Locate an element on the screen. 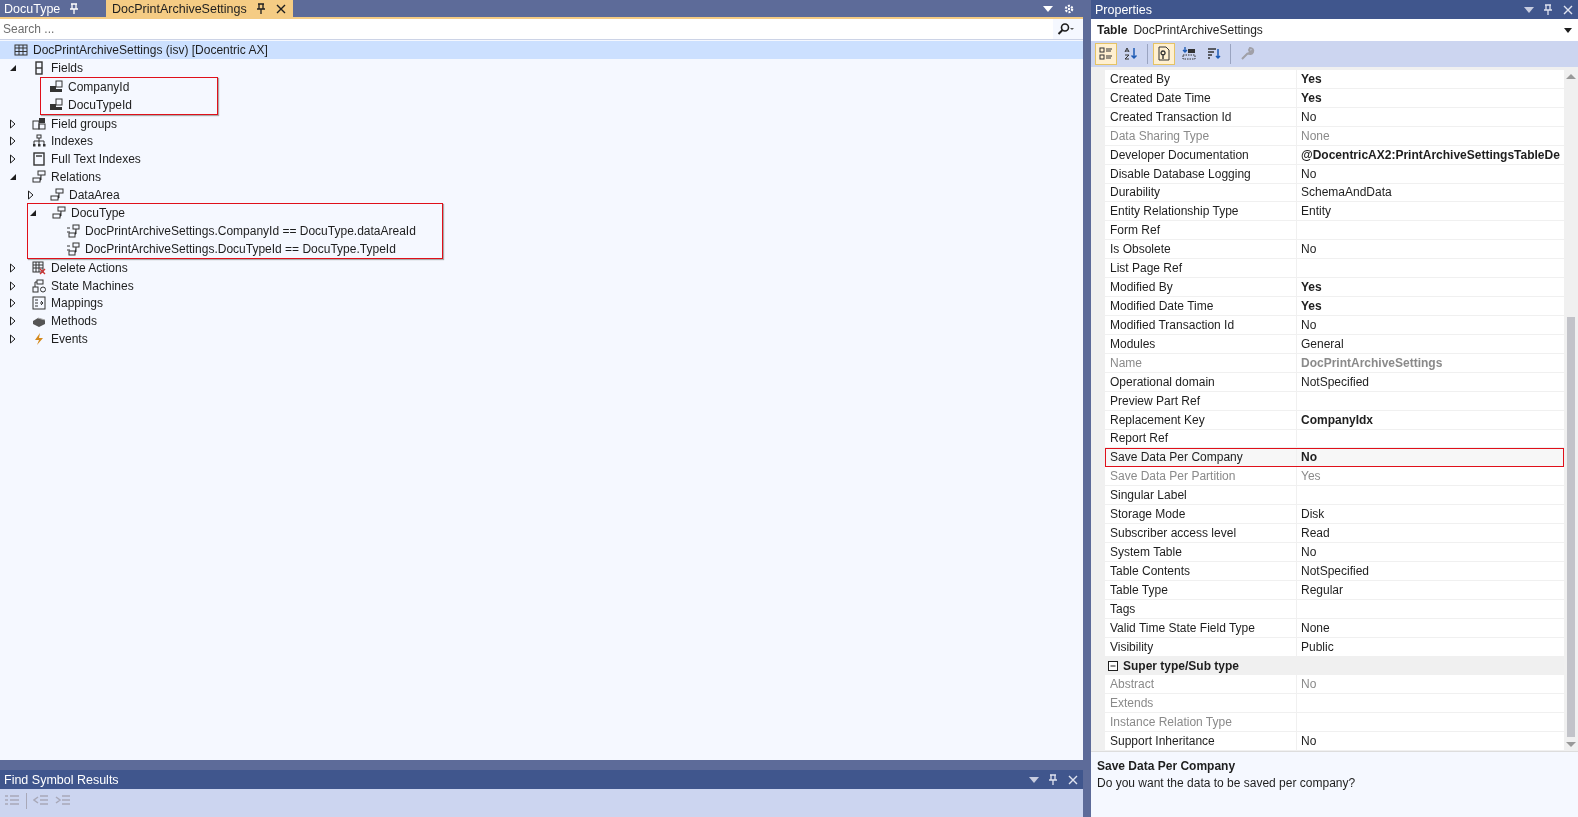  property-name: Created Date Time is located at coordinates (1160, 97).